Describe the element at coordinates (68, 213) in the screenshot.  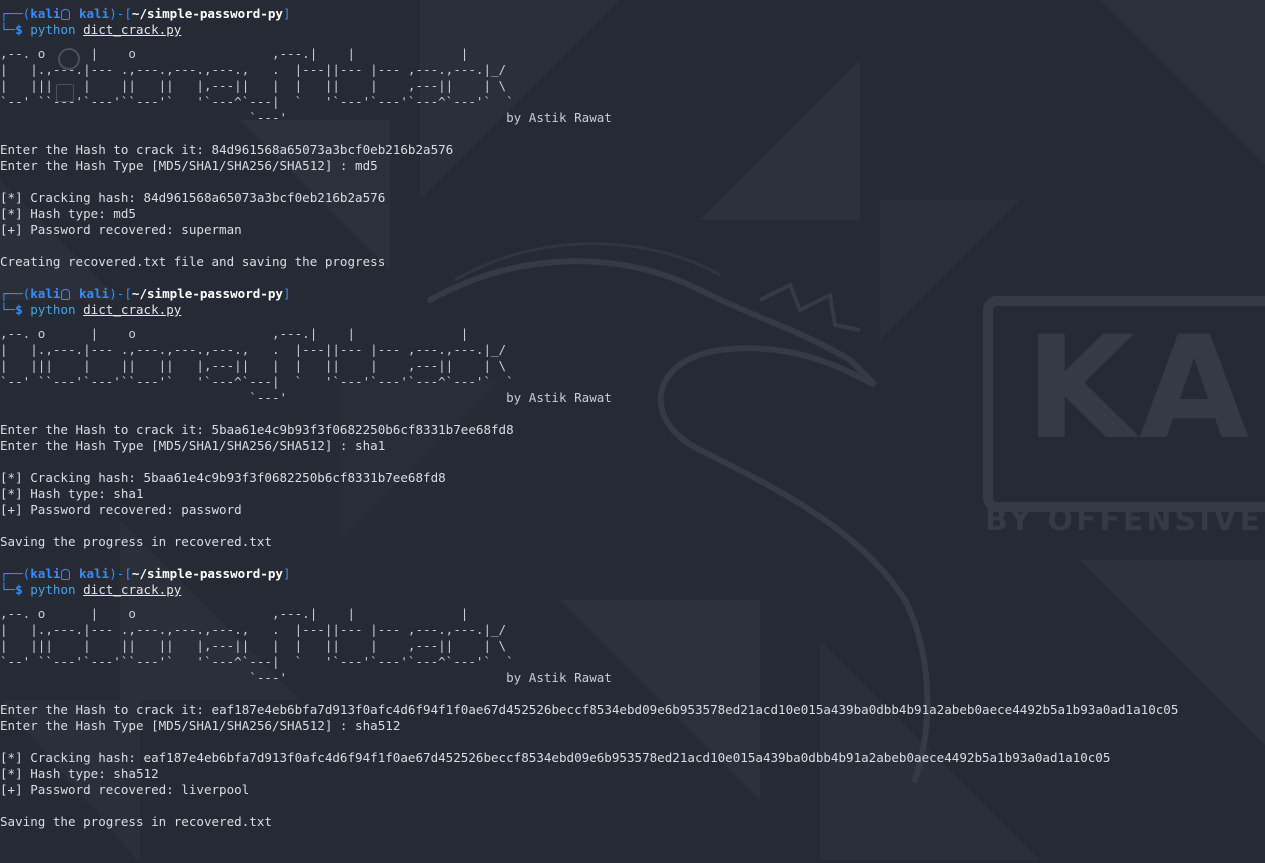
I see `hash-type-status: [*] Hash type: md5` at that location.